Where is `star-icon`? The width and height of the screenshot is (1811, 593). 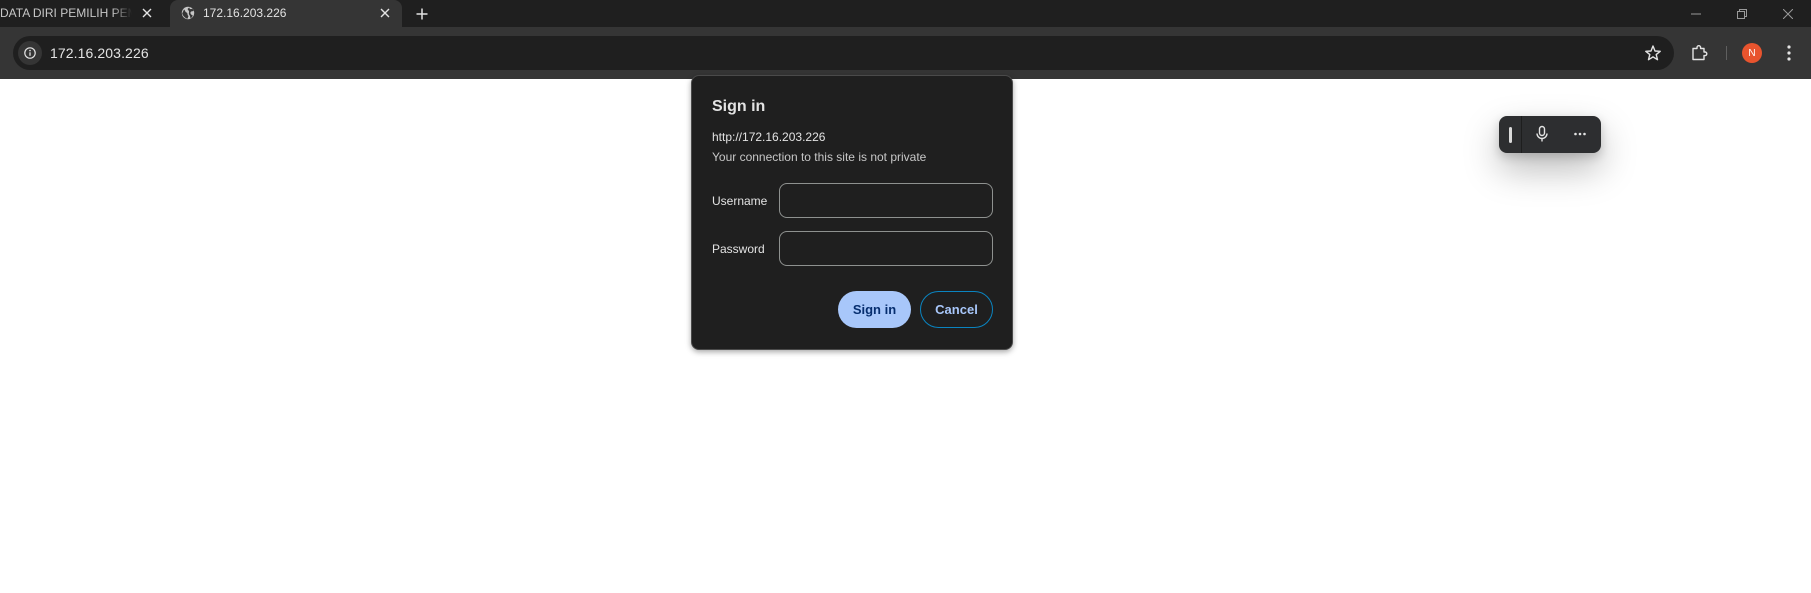 star-icon is located at coordinates (1653, 53).